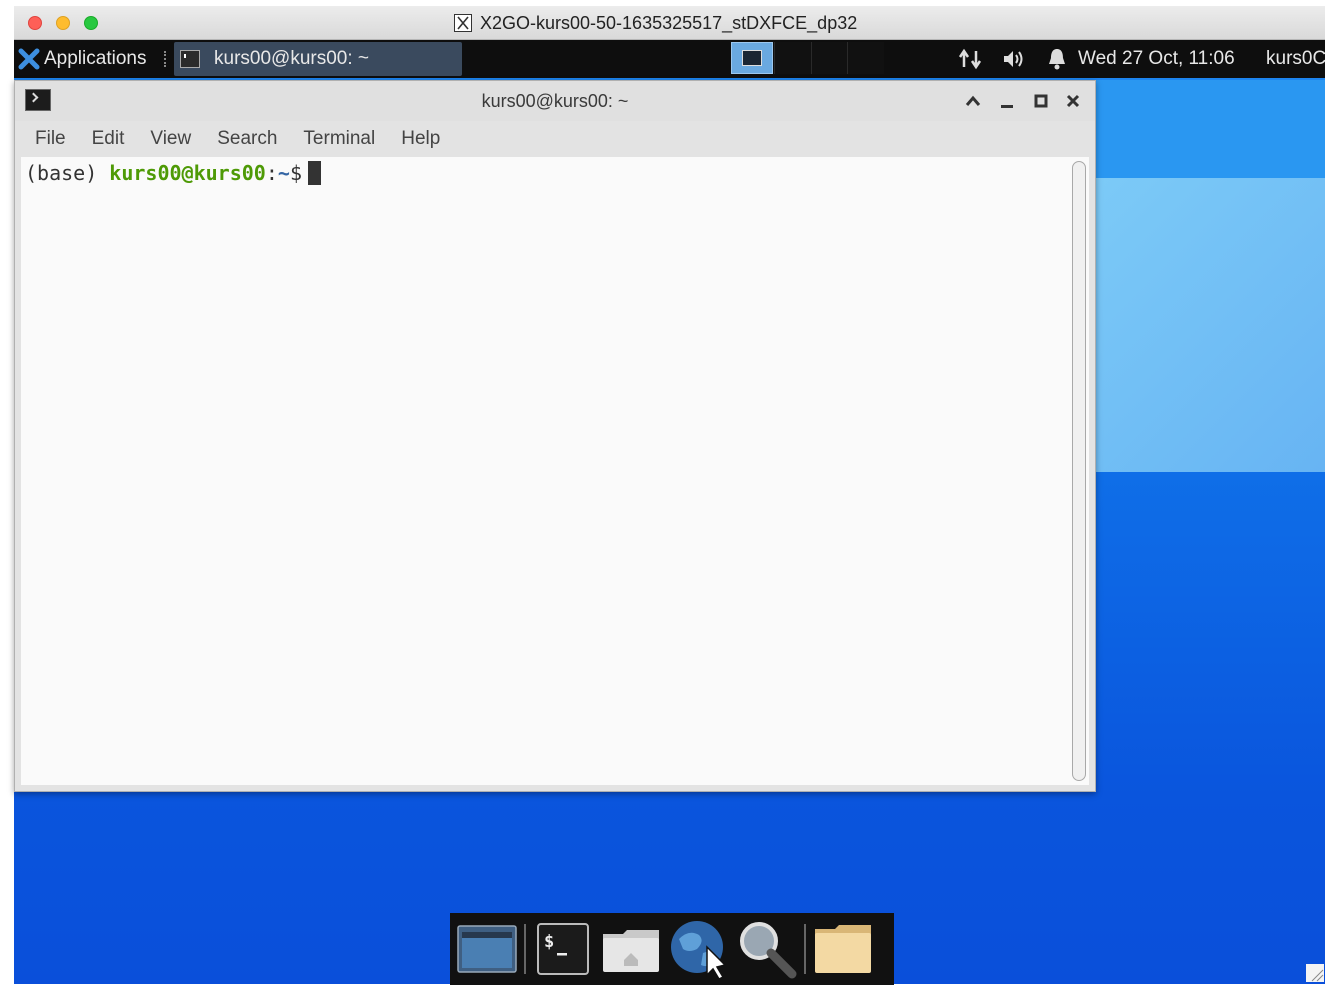  Describe the element at coordinates (291, 58) in the screenshot. I see `taskbar-item-label: kurs00@kurs00: ~` at that location.